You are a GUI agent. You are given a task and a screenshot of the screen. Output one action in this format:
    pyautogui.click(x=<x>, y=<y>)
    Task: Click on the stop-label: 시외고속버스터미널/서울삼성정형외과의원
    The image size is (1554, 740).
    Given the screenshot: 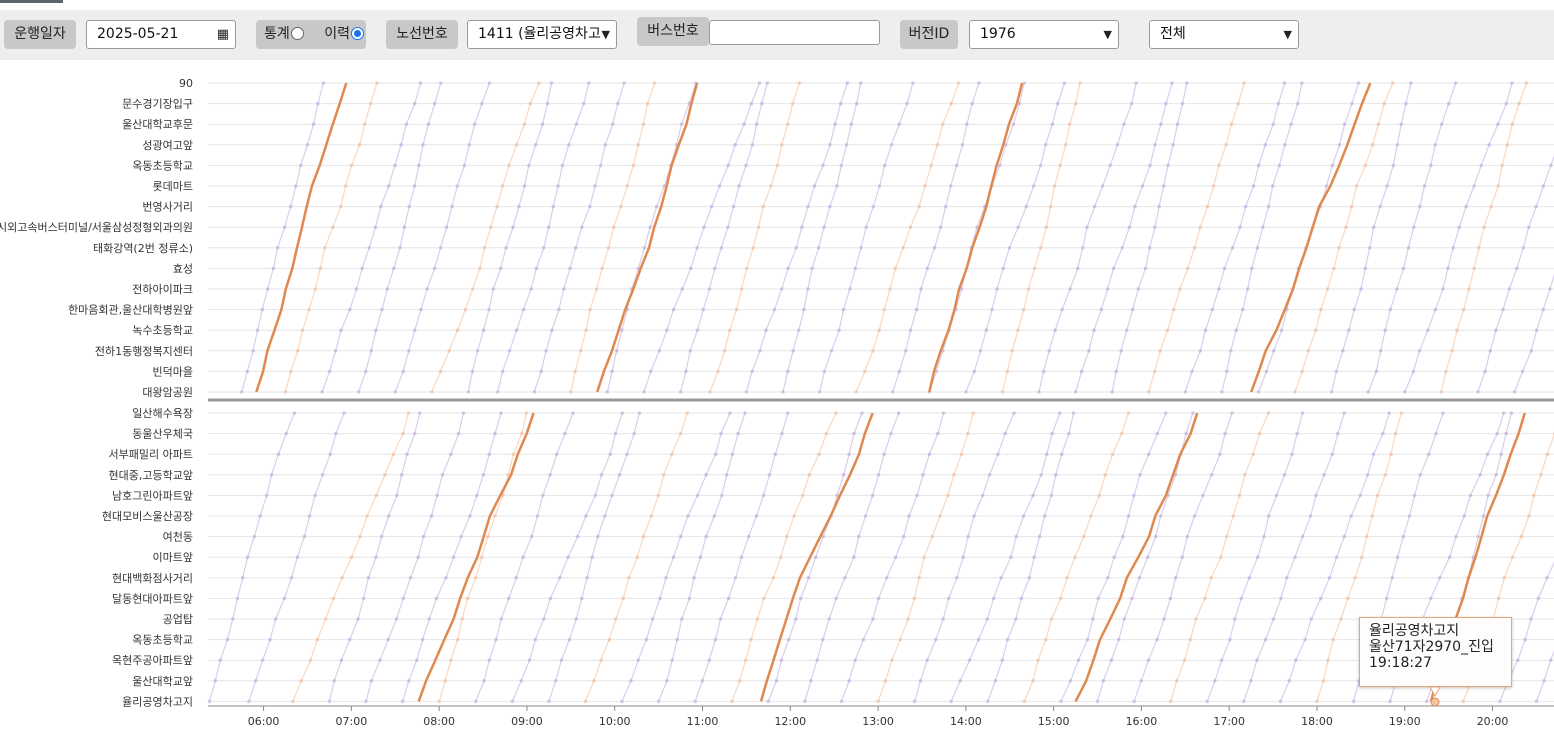 What is the action you would take?
    pyautogui.click(x=96, y=227)
    